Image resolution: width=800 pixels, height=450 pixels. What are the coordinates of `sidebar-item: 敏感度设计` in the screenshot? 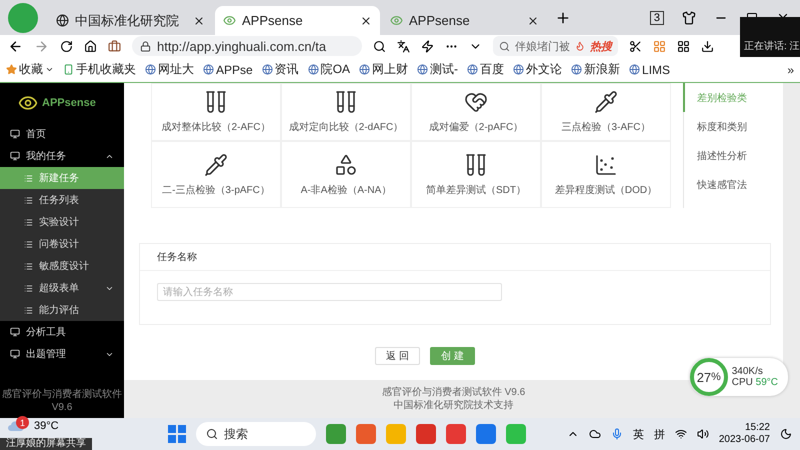 It's located at (62, 266).